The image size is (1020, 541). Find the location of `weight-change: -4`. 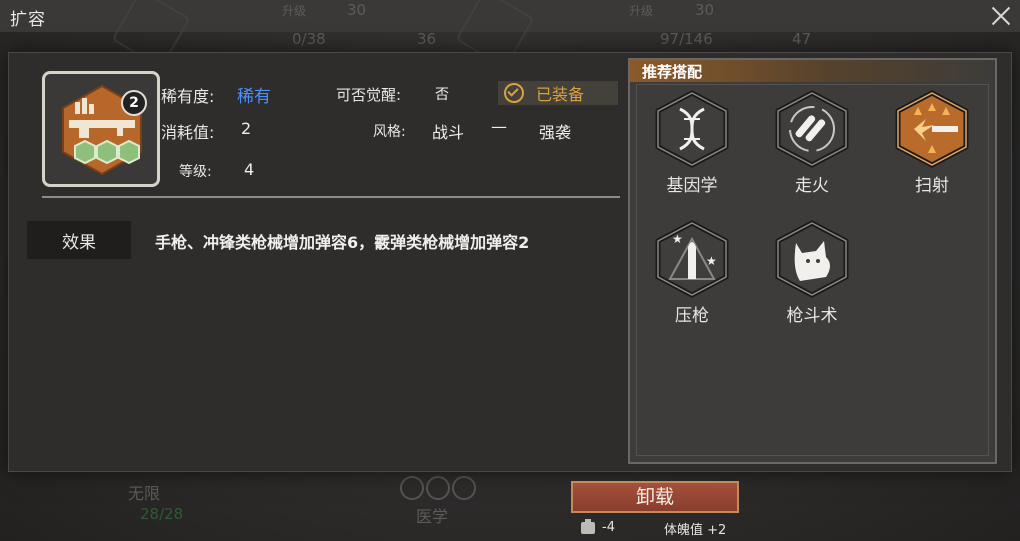

weight-change: -4 is located at coordinates (608, 527).